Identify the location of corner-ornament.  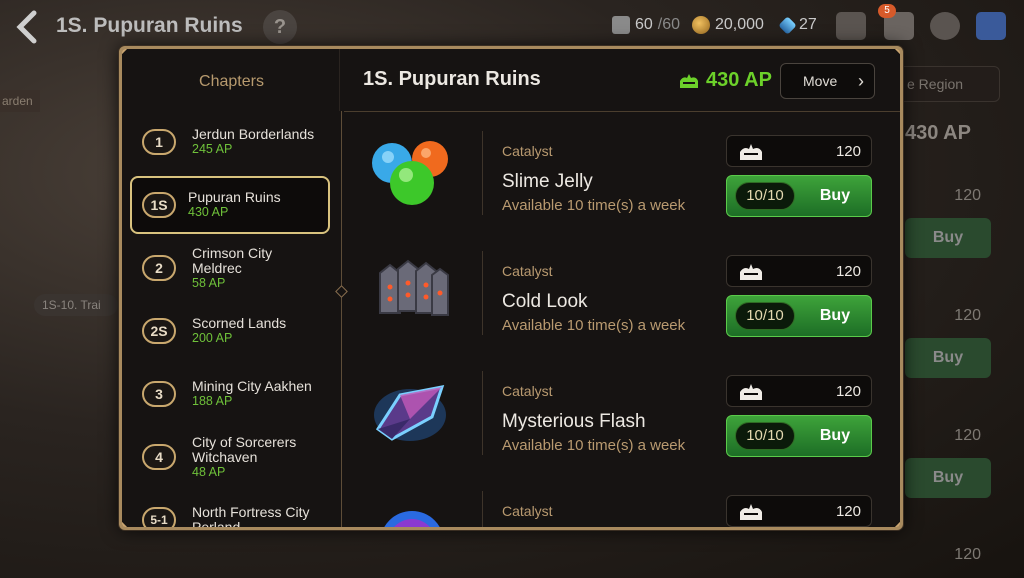
(125, 523).